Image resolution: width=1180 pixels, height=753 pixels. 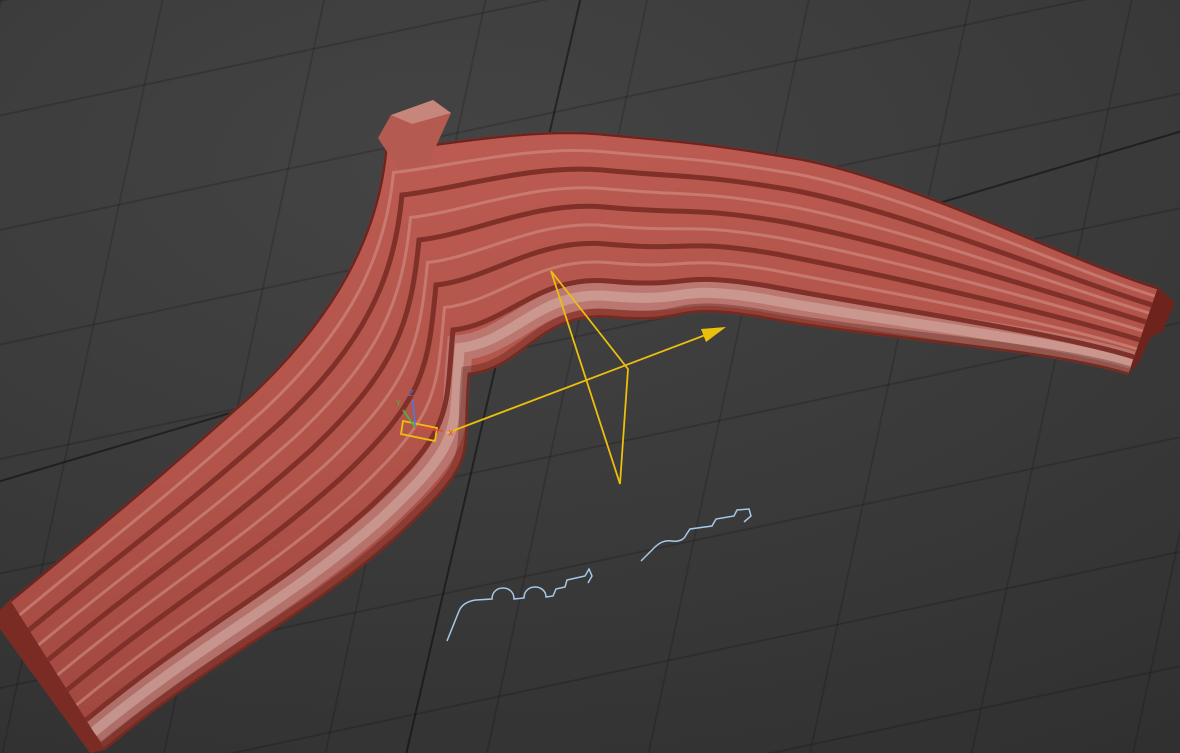 I want to click on axis-x-label: X, so click(x=451, y=433).